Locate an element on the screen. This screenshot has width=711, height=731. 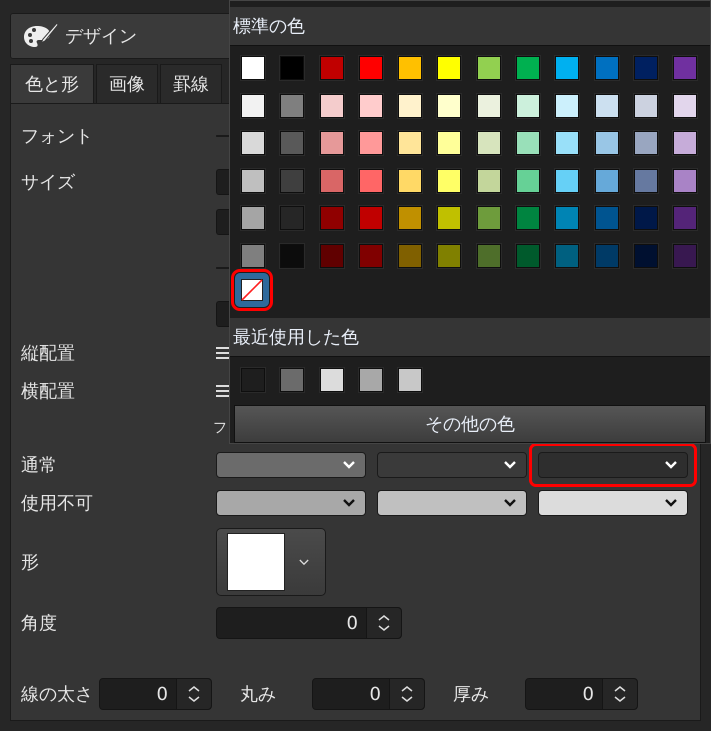
tab: 画像 is located at coordinates (127, 83).